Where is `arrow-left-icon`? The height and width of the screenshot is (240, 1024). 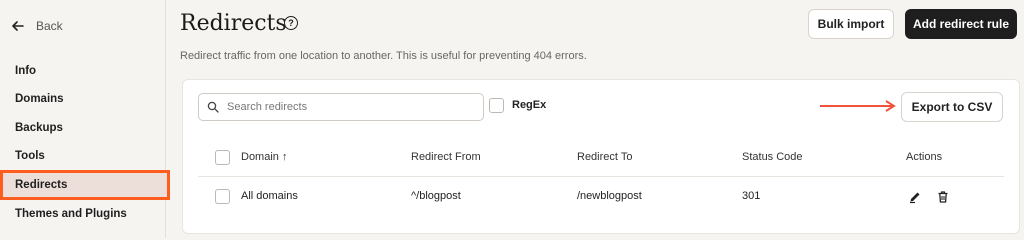 arrow-left-icon is located at coordinates (18, 26).